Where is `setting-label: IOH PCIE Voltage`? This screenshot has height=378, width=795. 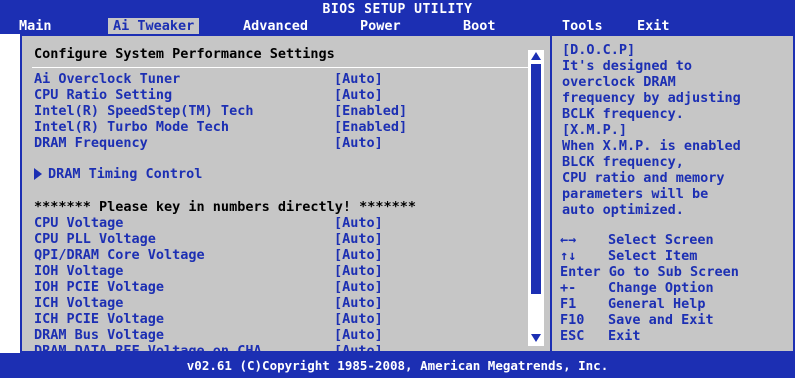 setting-label: IOH PCIE Voltage is located at coordinates (99, 287).